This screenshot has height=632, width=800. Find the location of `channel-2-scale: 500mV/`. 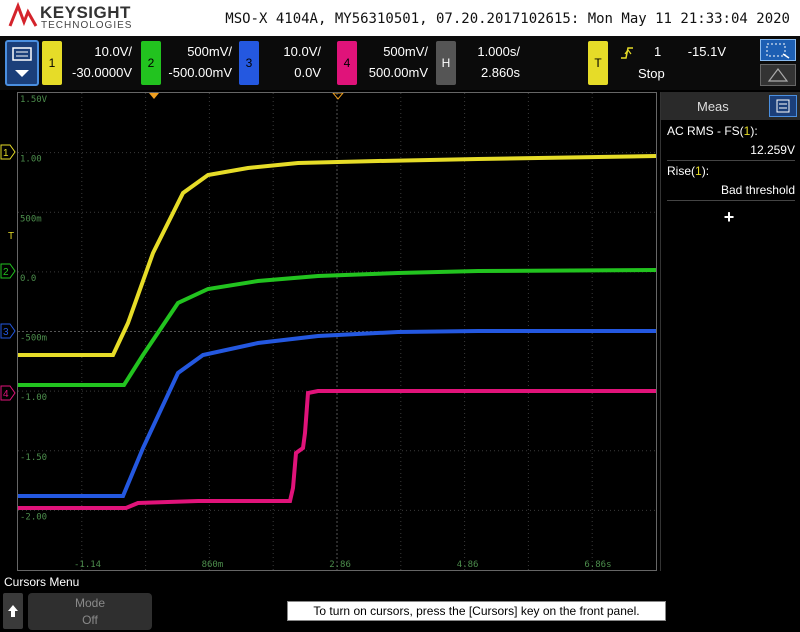

channel-2-scale: 500mV/ is located at coordinates (209, 51).